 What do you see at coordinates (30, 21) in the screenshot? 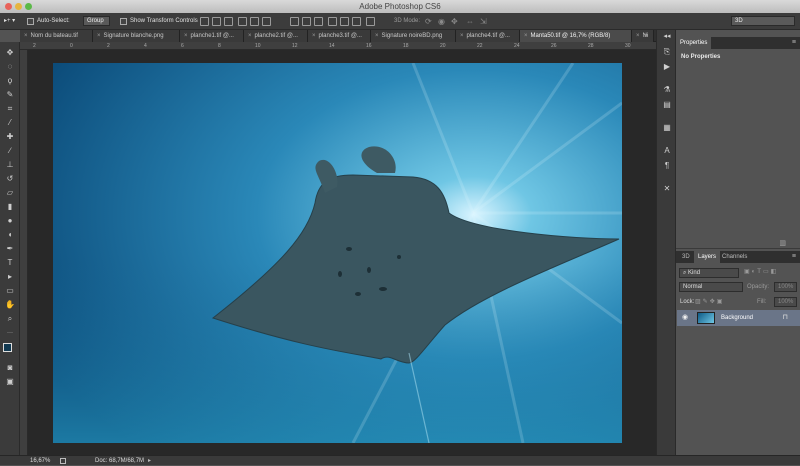
I see `auto-select-checkbox` at bounding box center [30, 21].